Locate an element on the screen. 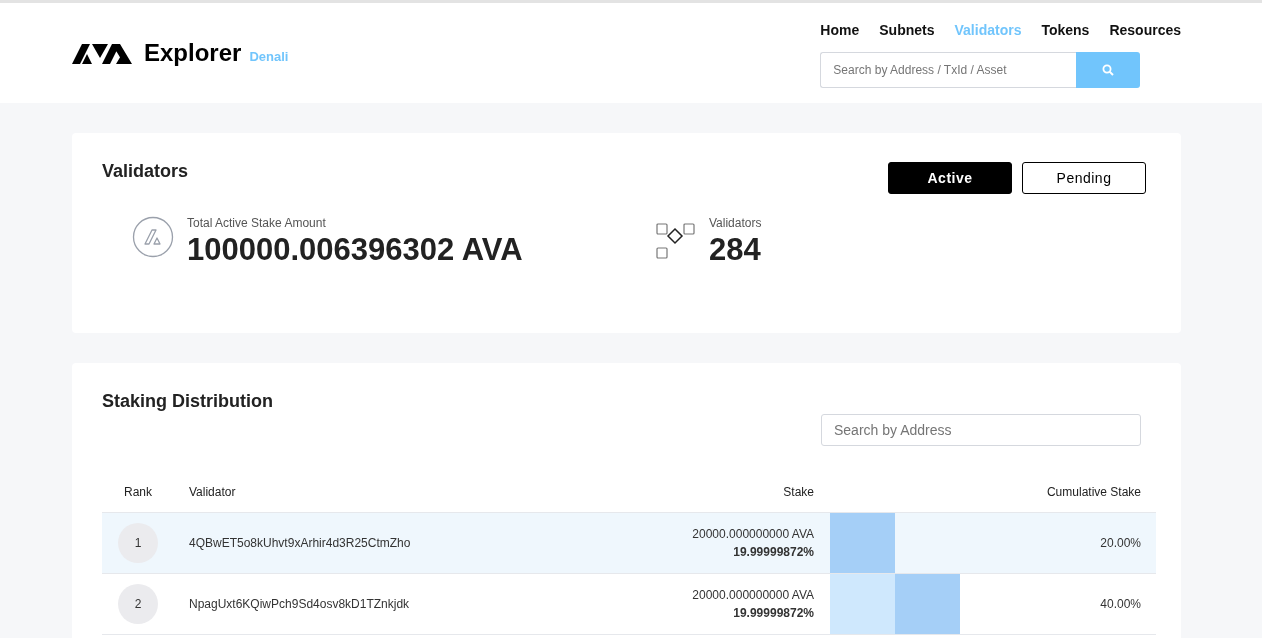 The width and height of the screenshot is (1262, 638). nav-link: Home is located at coordinates (840, 30).